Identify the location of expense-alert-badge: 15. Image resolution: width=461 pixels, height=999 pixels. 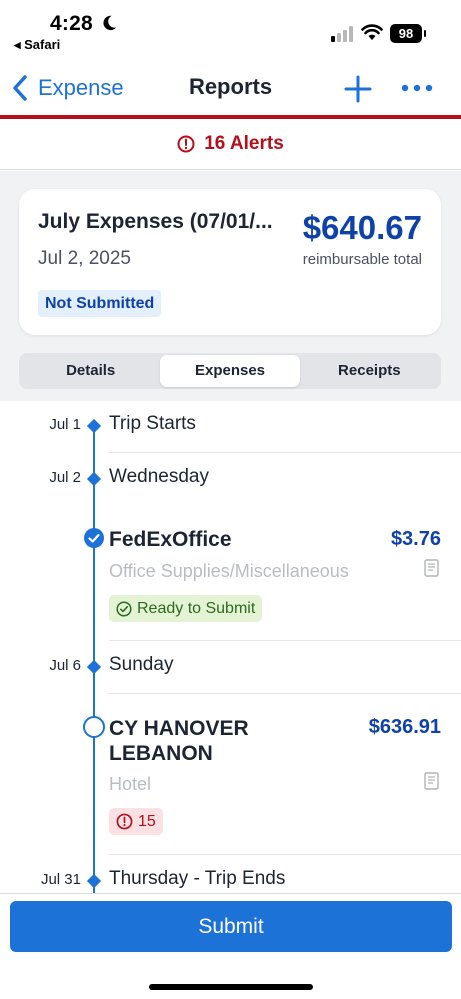
(136, 821).